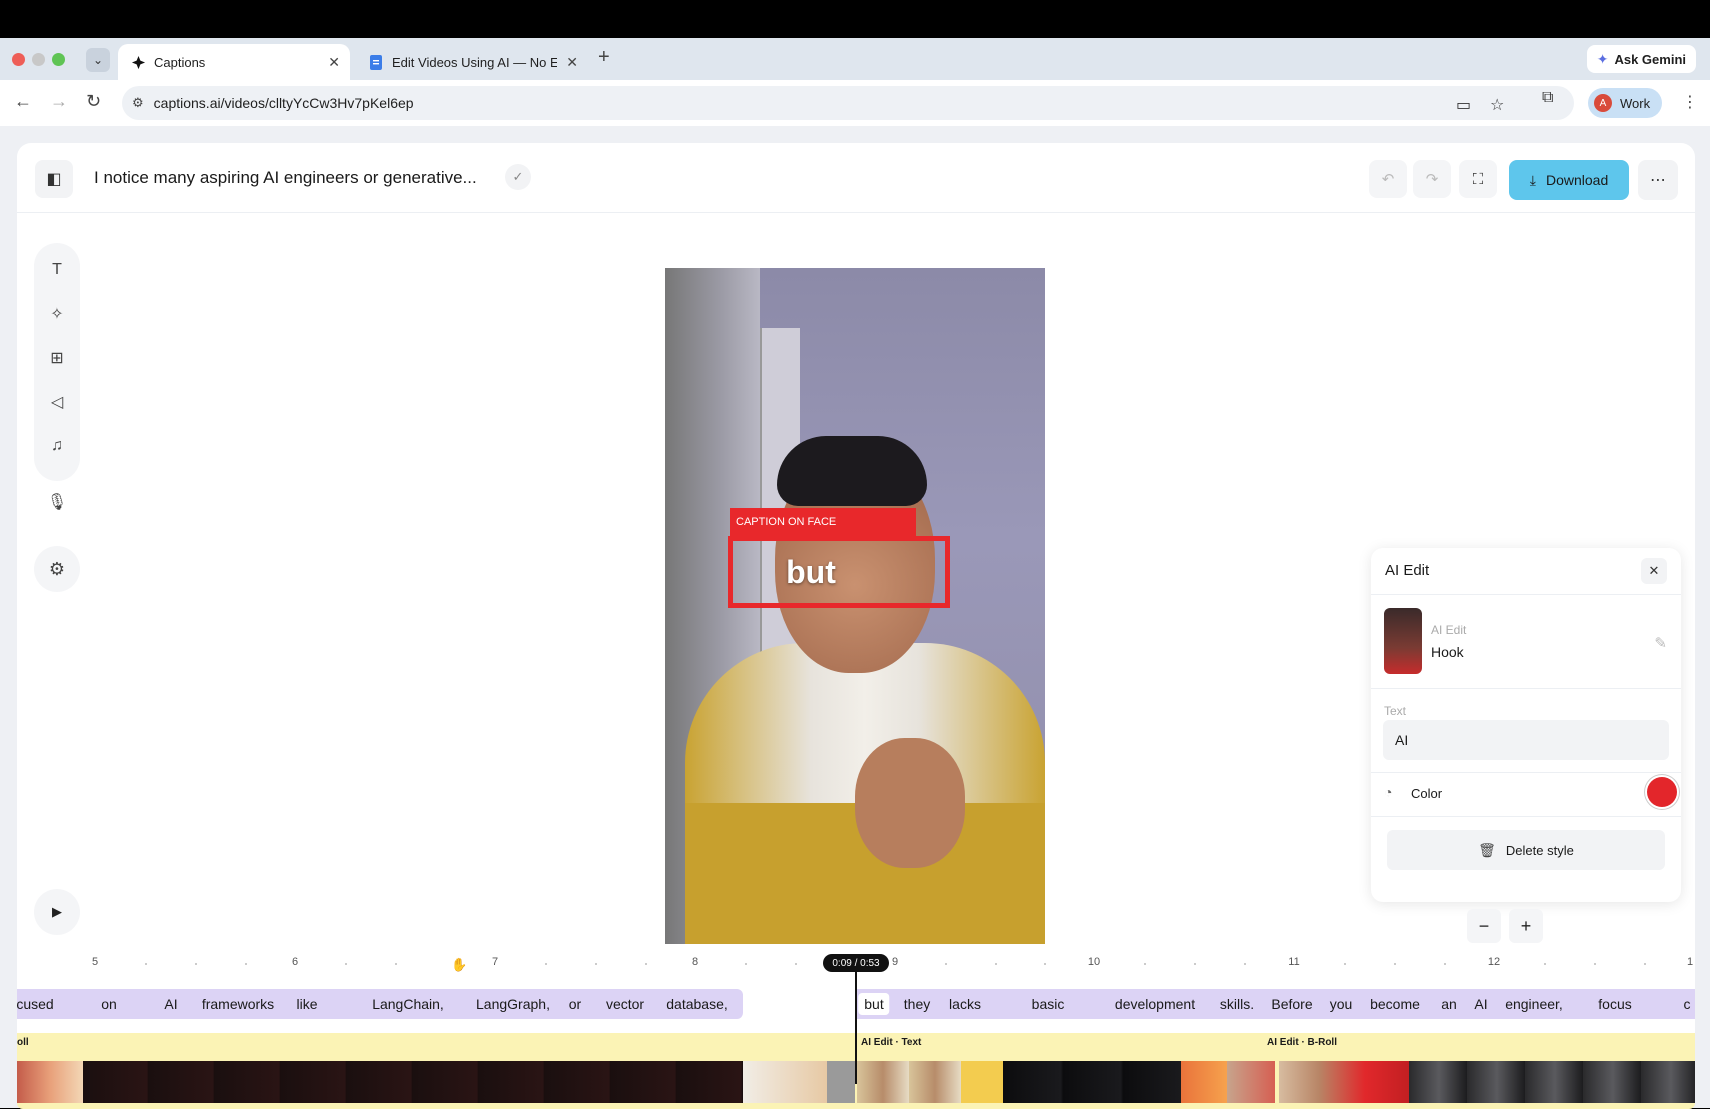  I want to click on style-thumbnail, so click(1403, 641).